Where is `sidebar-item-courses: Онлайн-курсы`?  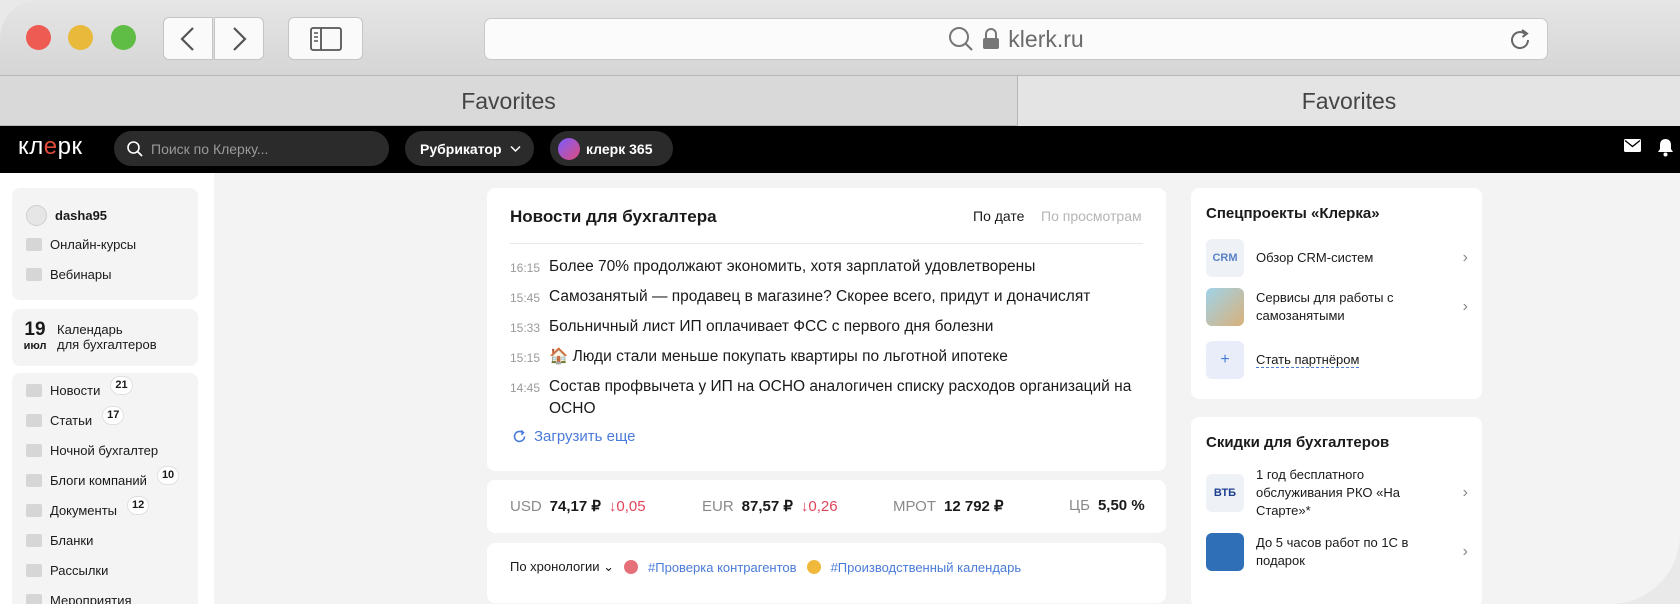
sidebar-item-courses: Онлайн-курсы is located at coordinates (81, 244).